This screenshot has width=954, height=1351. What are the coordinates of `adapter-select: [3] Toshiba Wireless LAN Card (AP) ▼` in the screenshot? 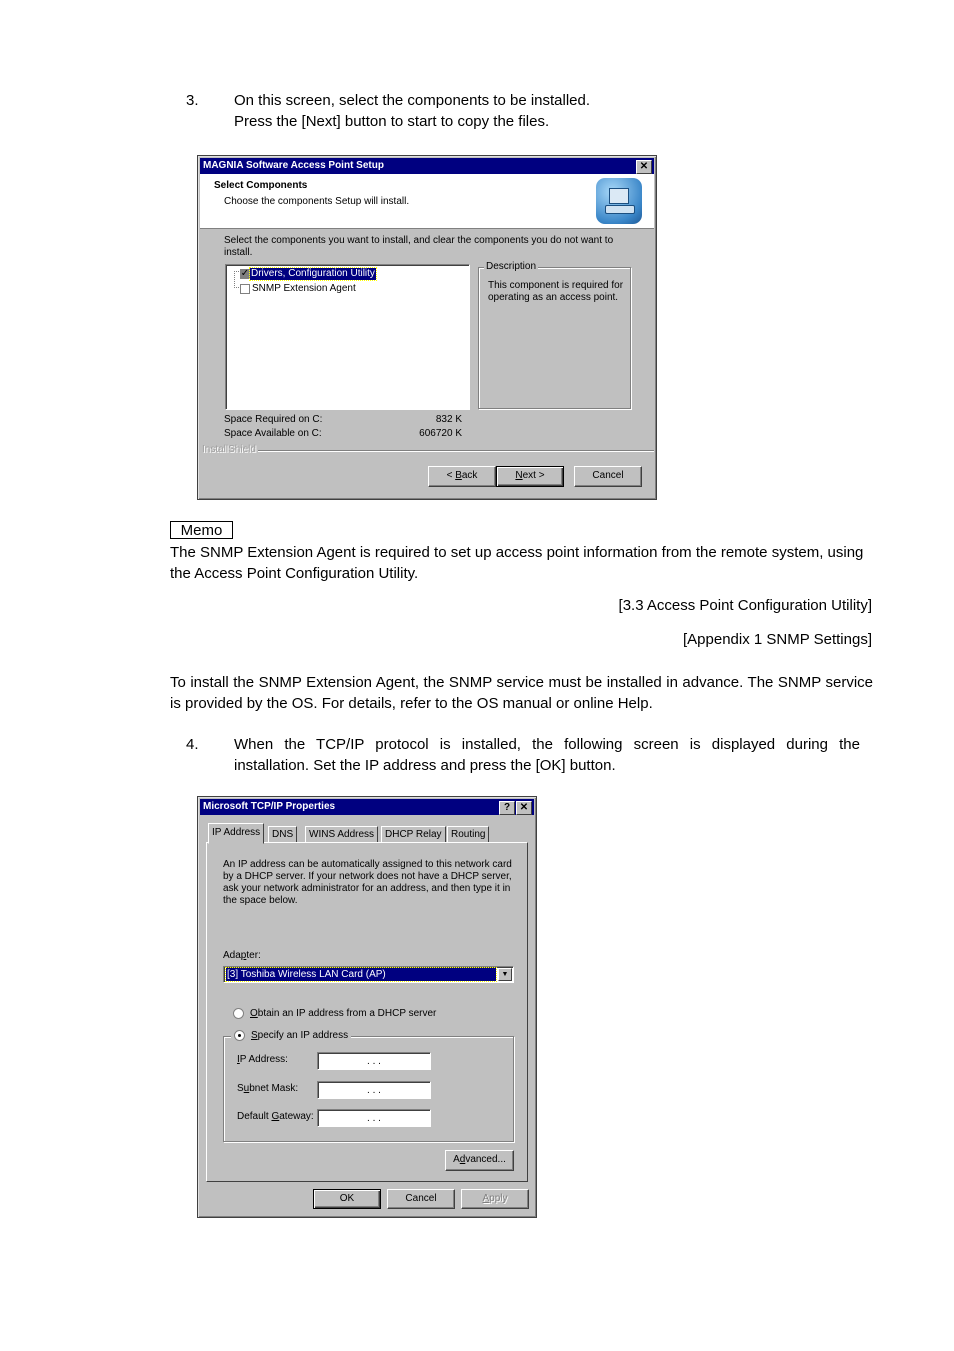 It's located at (368, 974).